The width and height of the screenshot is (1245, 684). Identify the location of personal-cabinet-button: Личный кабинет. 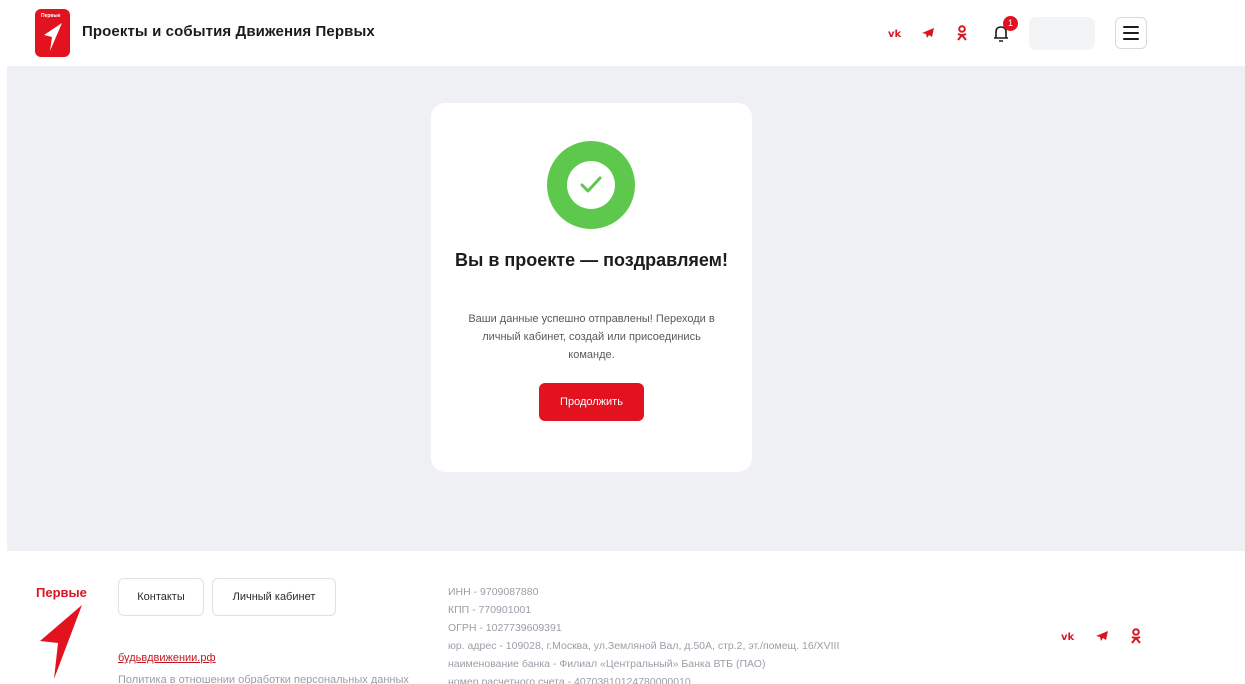
(274, 597).